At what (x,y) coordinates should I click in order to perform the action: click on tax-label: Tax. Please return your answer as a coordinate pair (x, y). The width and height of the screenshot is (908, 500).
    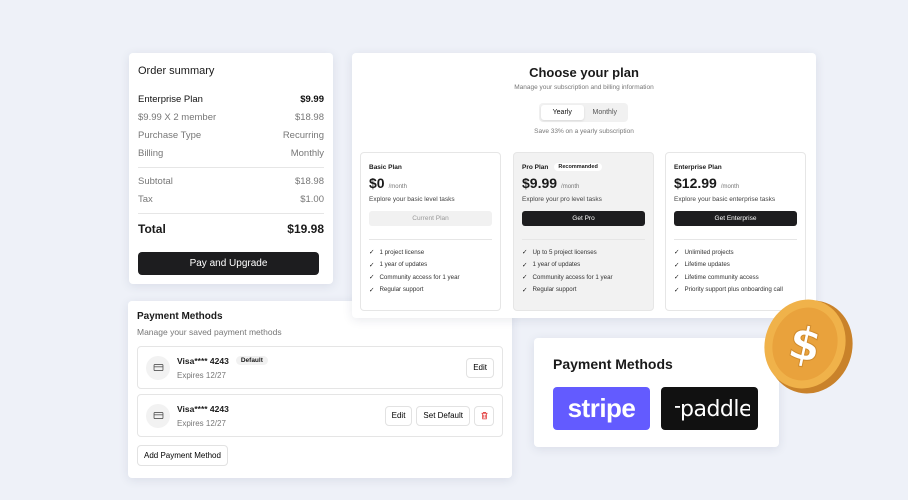
    Looking at the image, I should click on (145, 199).